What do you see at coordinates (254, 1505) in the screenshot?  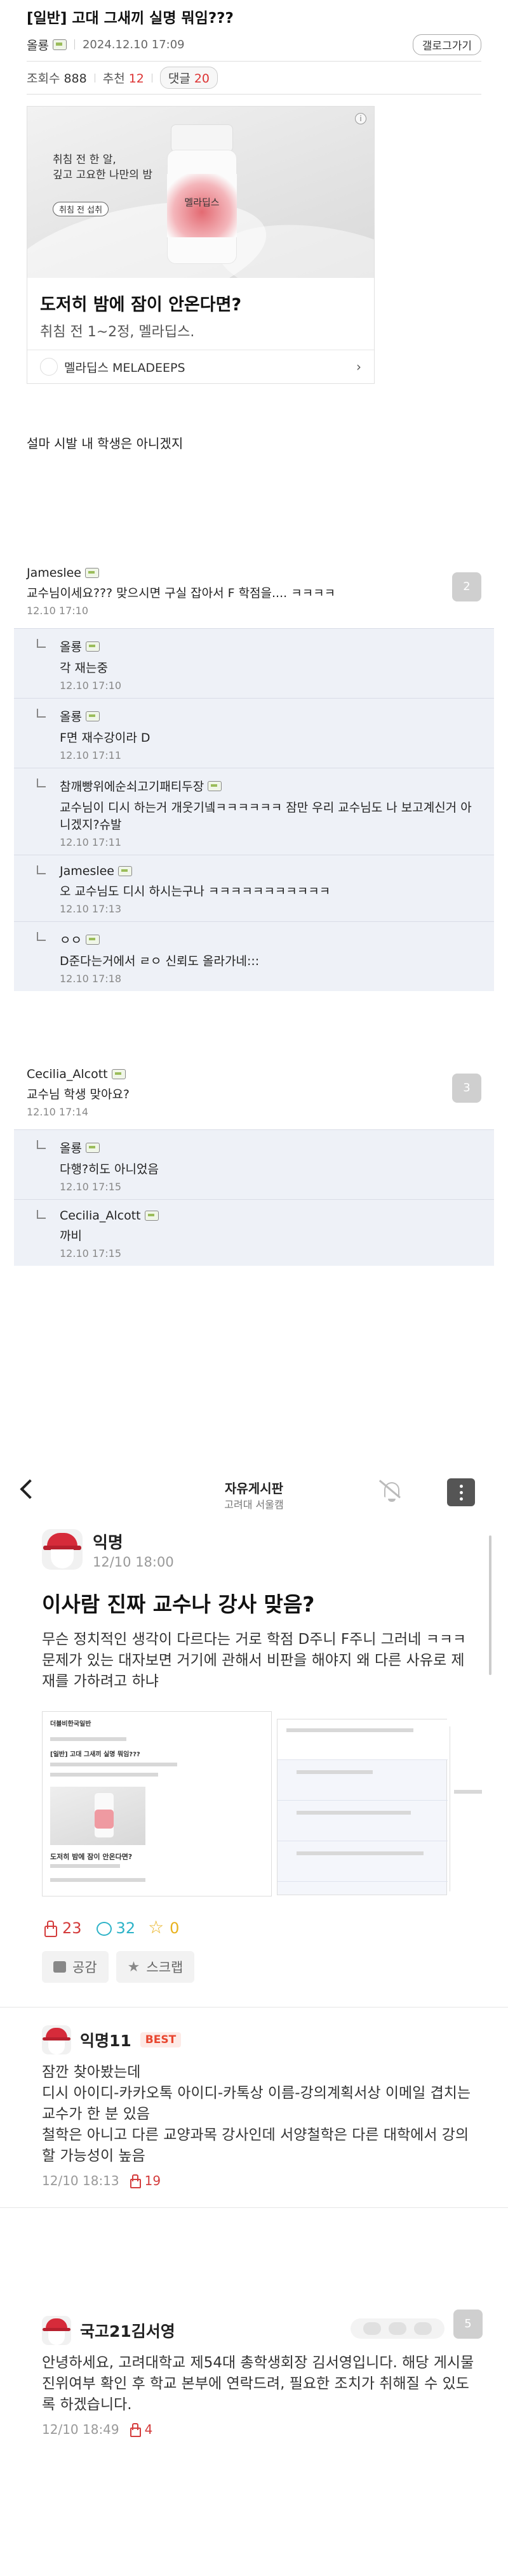 I see `board-subtitle: 고려대 서울캠` at bounding box center [254, 1505].